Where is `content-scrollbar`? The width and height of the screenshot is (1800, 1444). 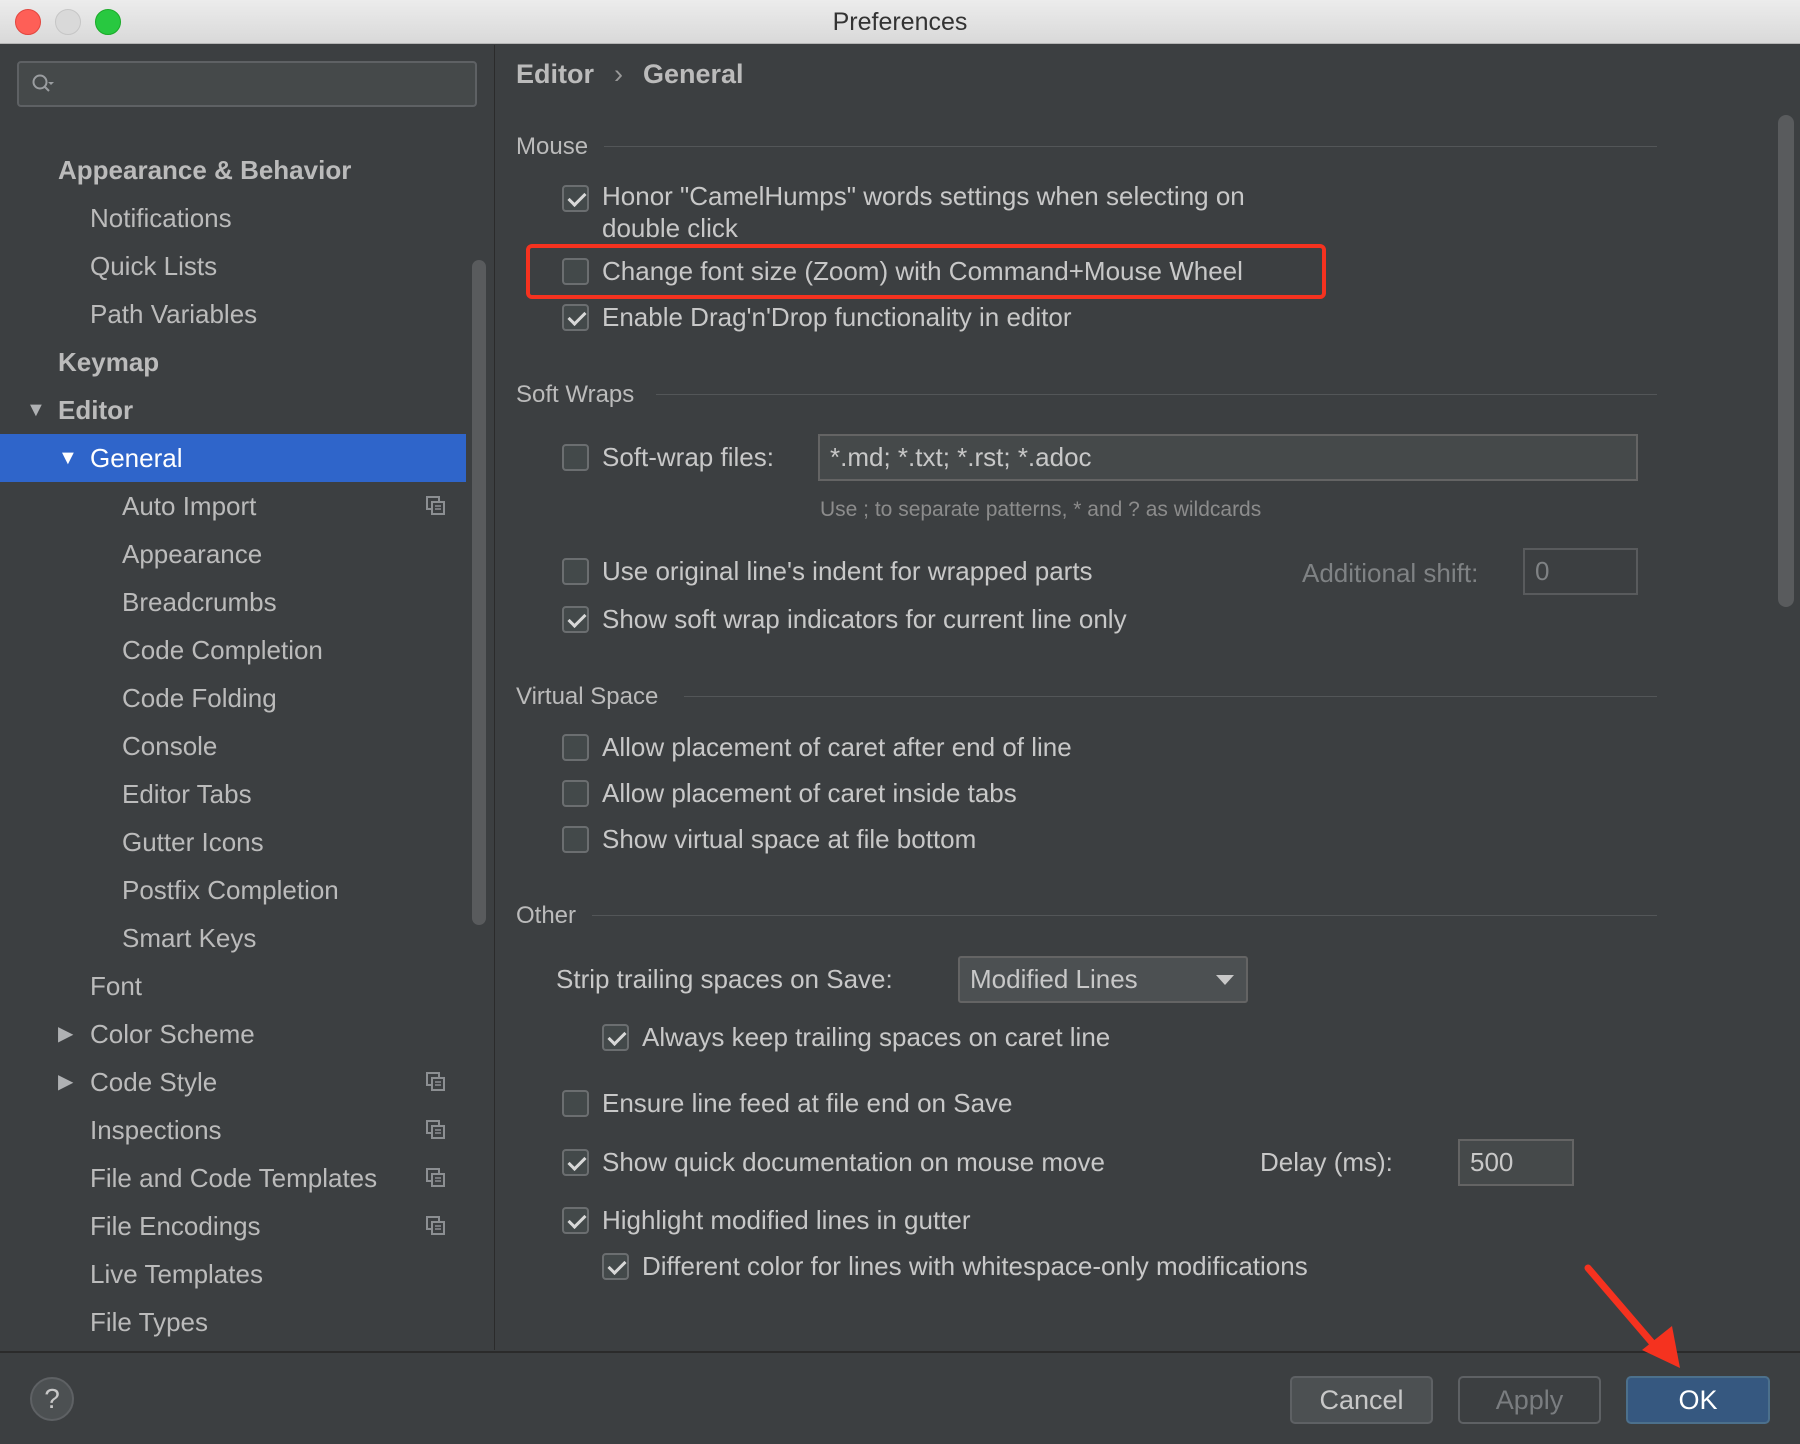
content-scrollbar is located at coordinates (1786, 361).